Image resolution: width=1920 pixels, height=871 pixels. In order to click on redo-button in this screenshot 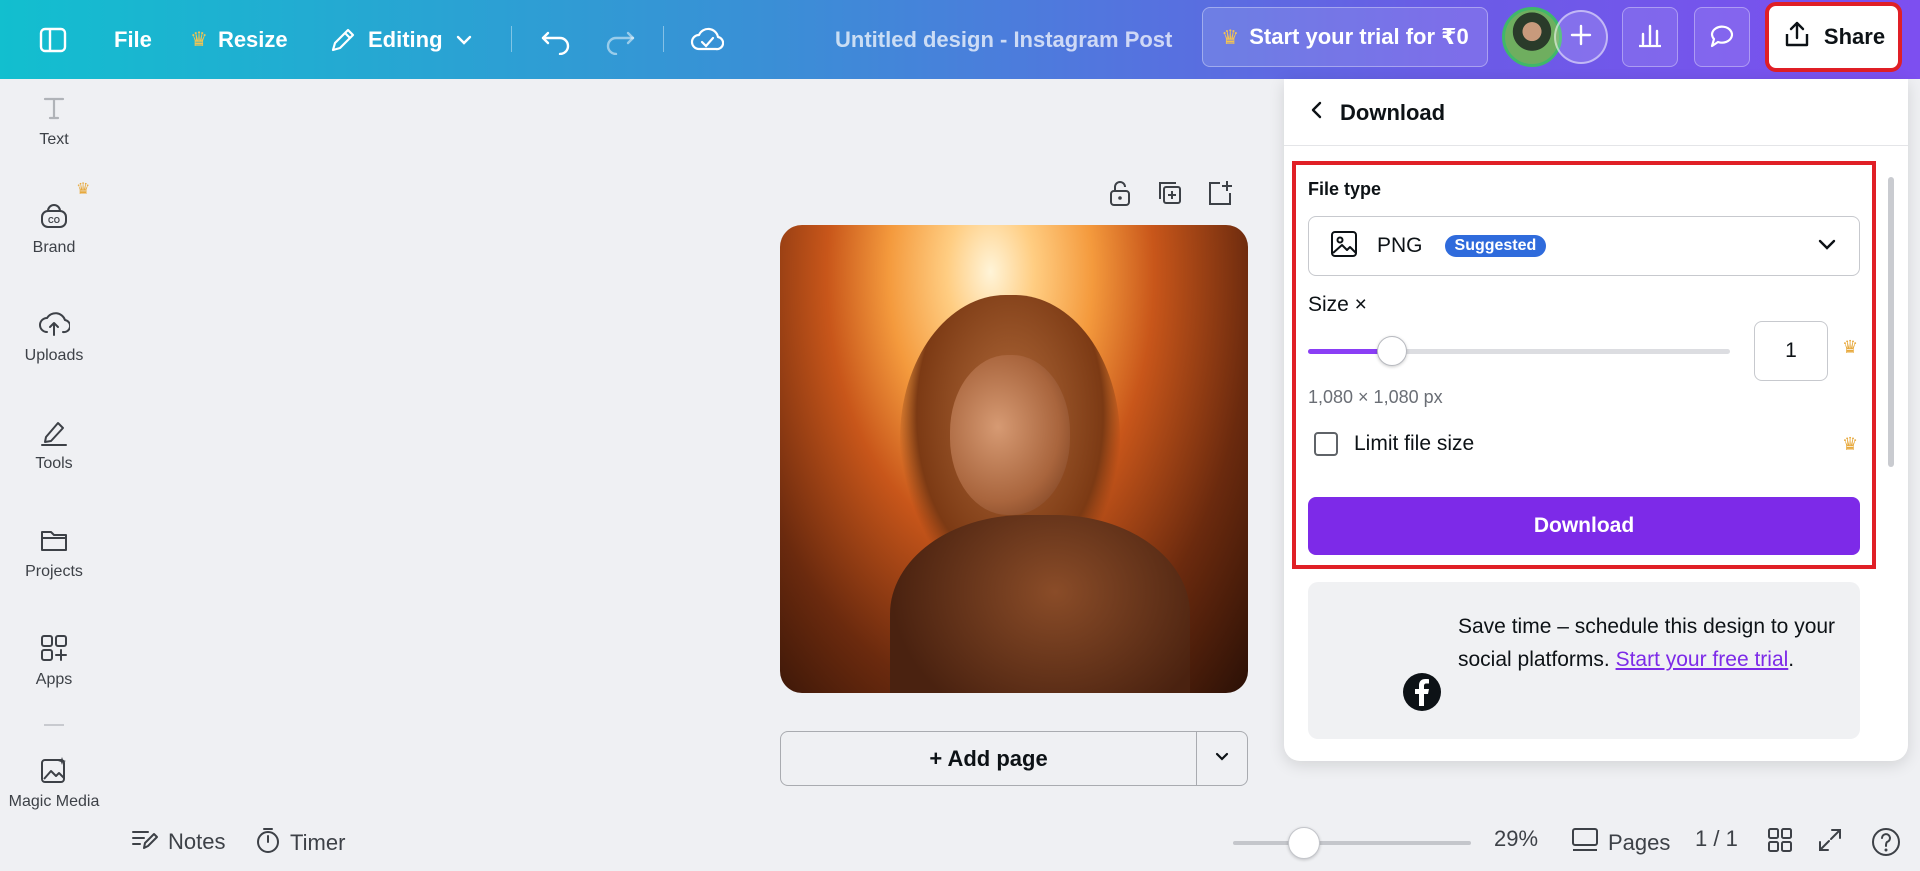, I will do `click(620, 39)`.